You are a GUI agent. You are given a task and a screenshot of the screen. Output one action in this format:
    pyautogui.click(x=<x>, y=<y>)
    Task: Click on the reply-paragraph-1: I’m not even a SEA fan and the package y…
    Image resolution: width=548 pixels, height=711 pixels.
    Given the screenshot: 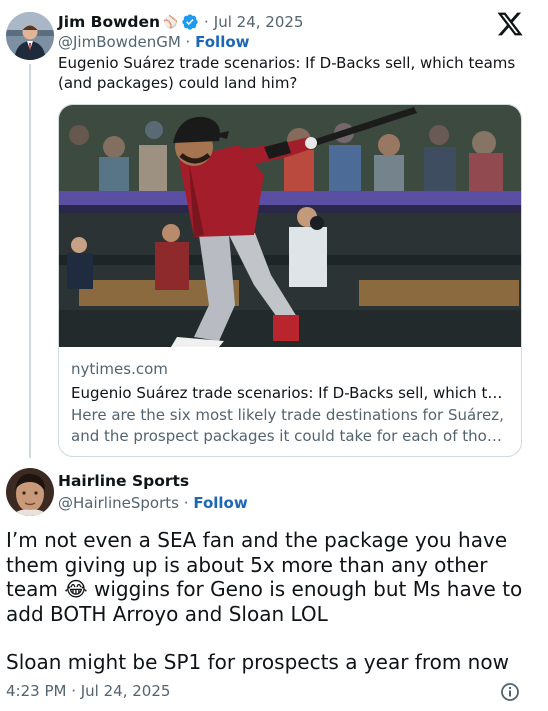 What is the action you would take?
    pyautogui.click(x=264, y=577)
    